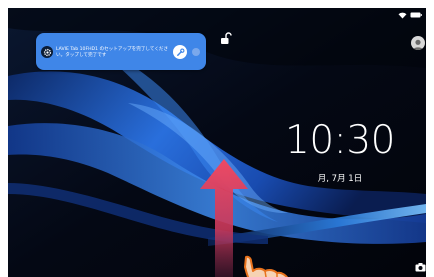  I want to click on pointing-hand-icon, so click(266, 266).